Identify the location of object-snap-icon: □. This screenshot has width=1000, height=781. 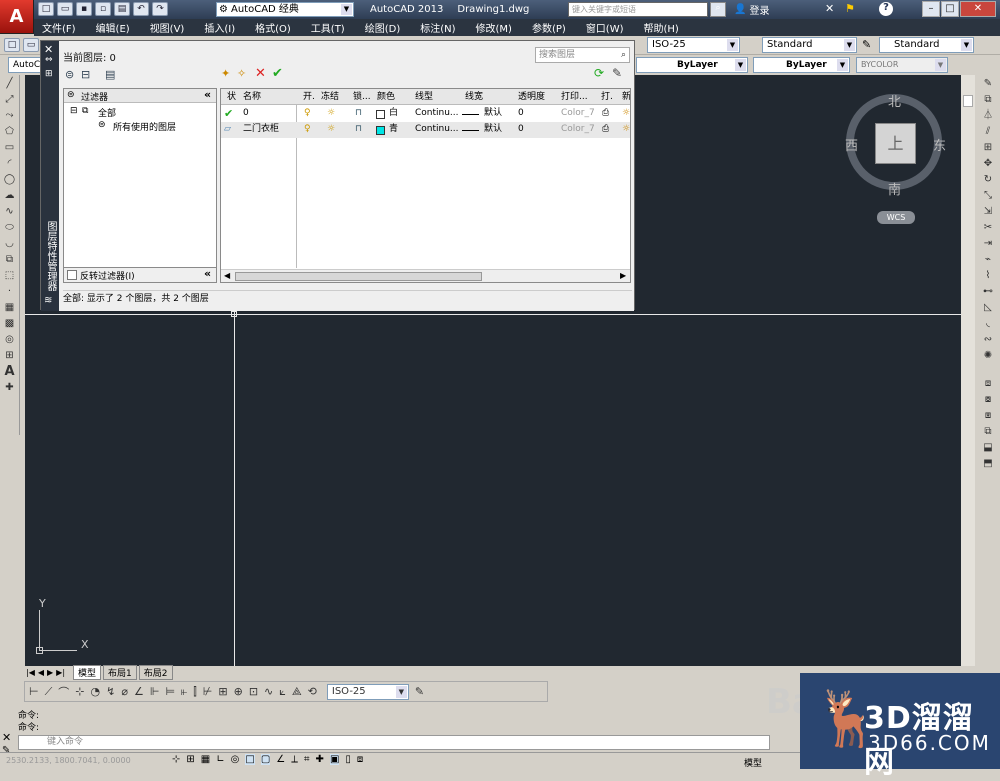
(250, 759).